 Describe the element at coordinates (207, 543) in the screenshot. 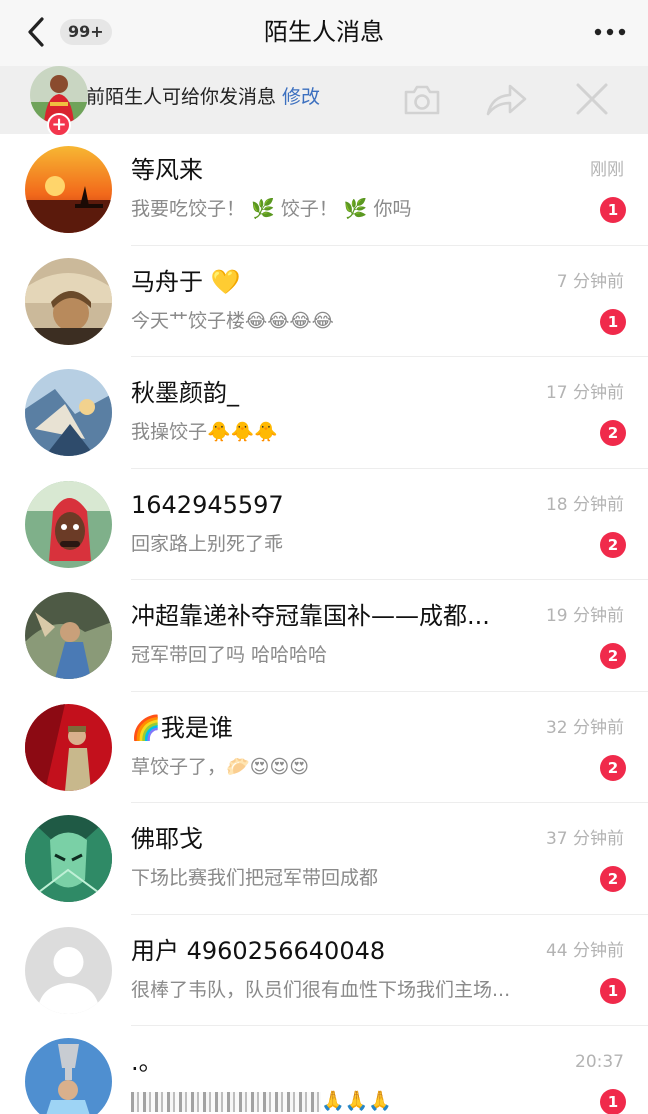

I see `message-preview: 回家路上别死了乖` at that location.